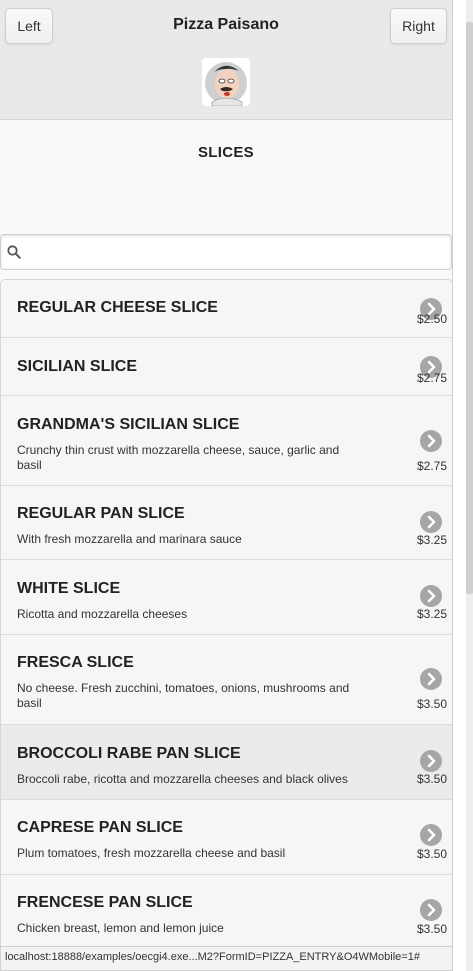  What do you see at coordinates (120, 928) in the screenshot?
I see `item-description: Chicken breast, lemon and lemon juice` at bounding box center [120, 928].